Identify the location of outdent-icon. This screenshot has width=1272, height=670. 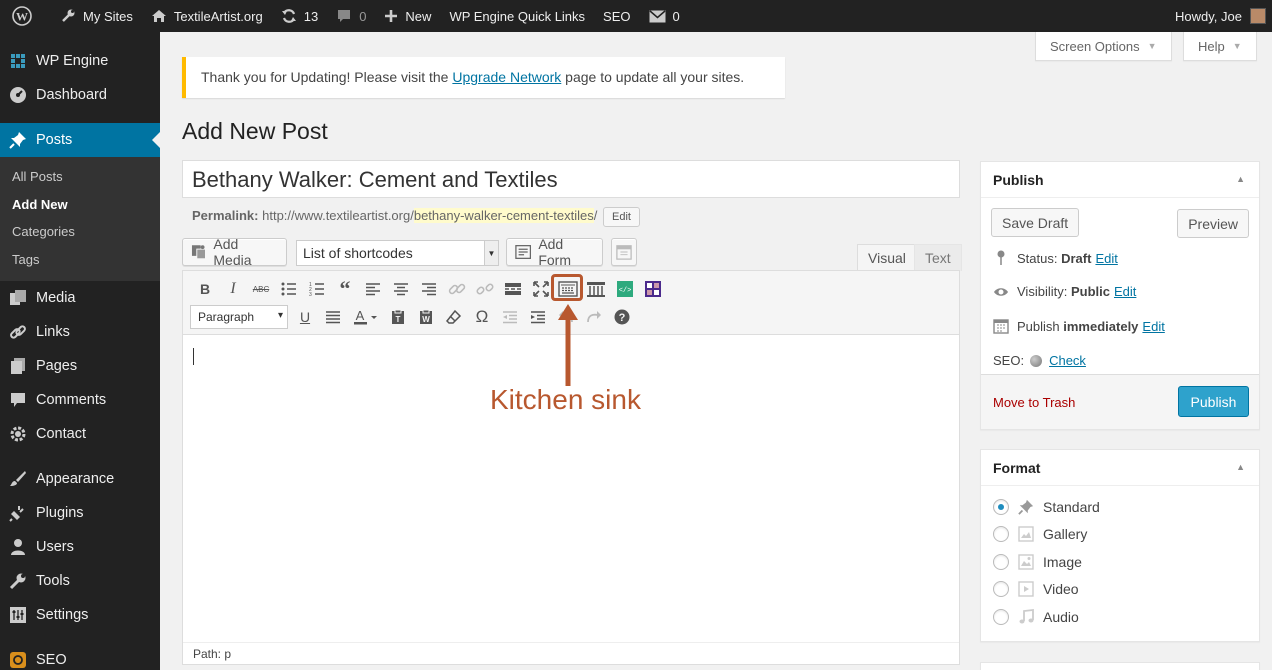
(510, 317).